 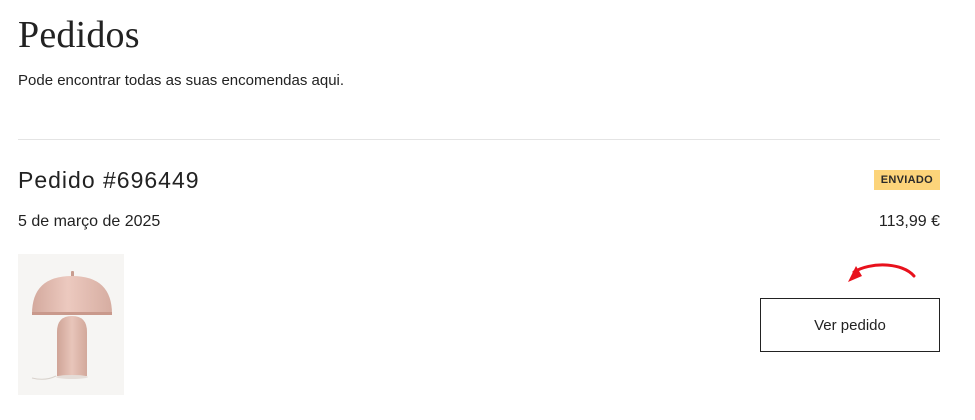 I want to click on order-date: 5 de março de 2025, so click(x=89, y=221).